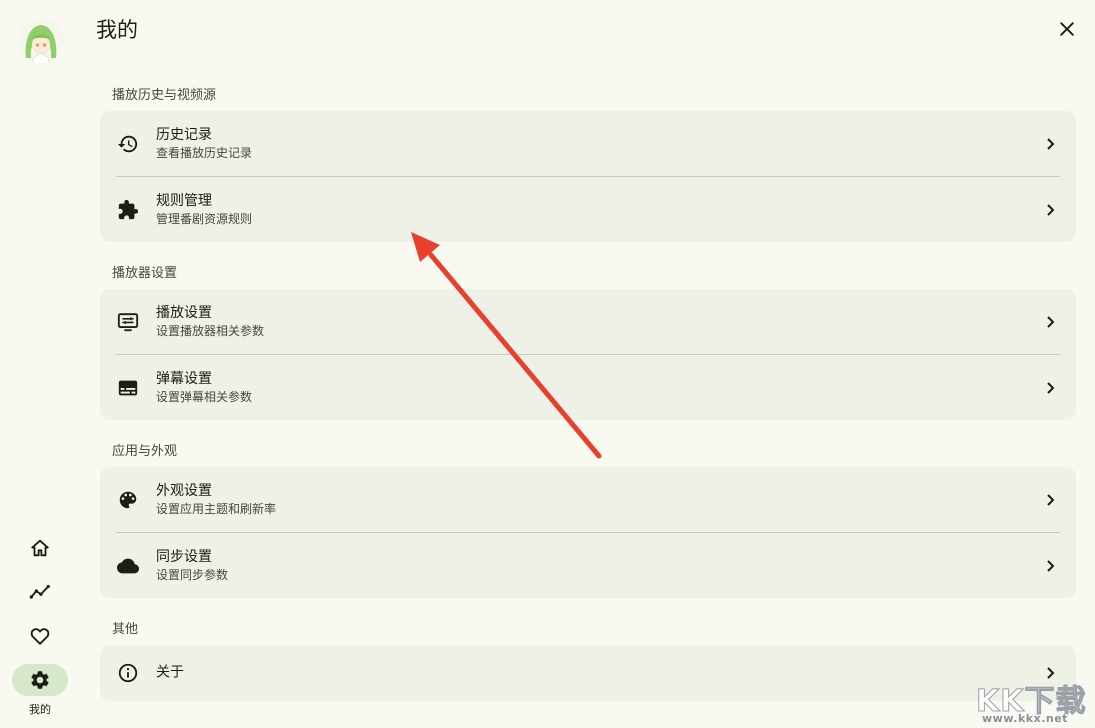  What do you see at coordinates (588, 321) in the screenshot?
I see `list-item-playback: 播放设置 设置播放器相关参数` at bounding box center [588, 321].